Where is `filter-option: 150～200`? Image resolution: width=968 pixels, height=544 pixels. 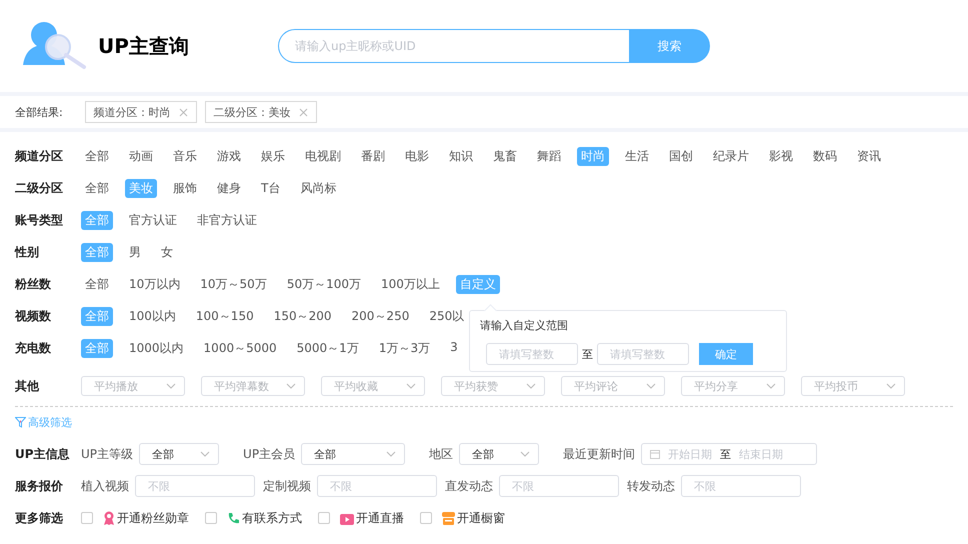
filter-option: 150～200 is located at coordinates (303, 316).